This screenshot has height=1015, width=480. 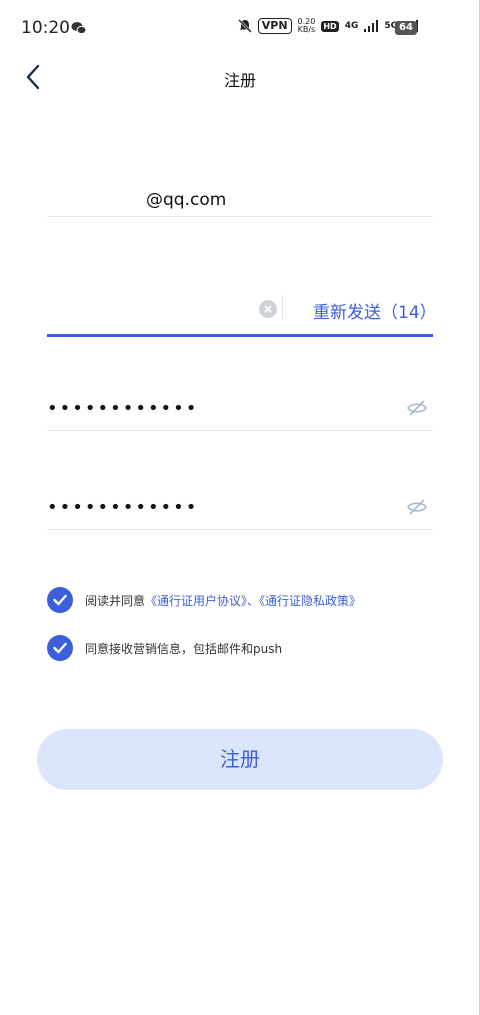 What do you see at coordinates (186, 200) in the screenshot?
I see `email-value: @qq.com` at bounding box center [186, 200].